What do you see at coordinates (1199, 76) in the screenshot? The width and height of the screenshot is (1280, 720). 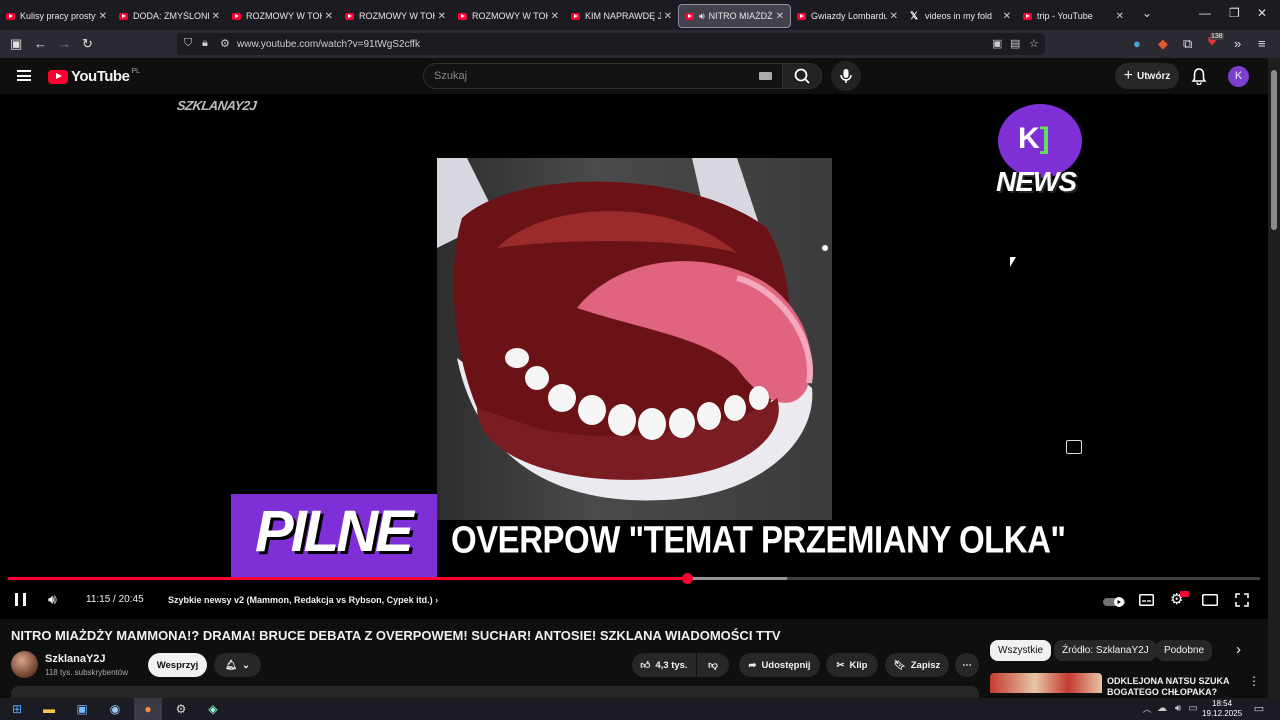 I see `notifications-bell-icon` at bounding box center [1199, 76].